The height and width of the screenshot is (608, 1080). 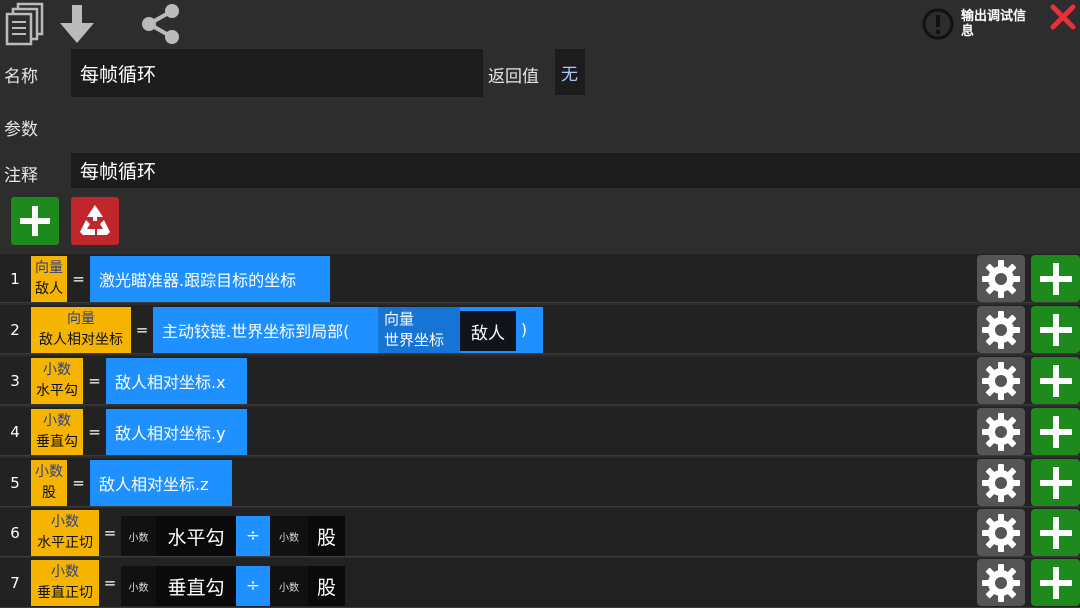 What do you see at coordinates (196, 586) in the screenshot?
I see `left-operand: 垂直勾` at bounding box center [196, 586].